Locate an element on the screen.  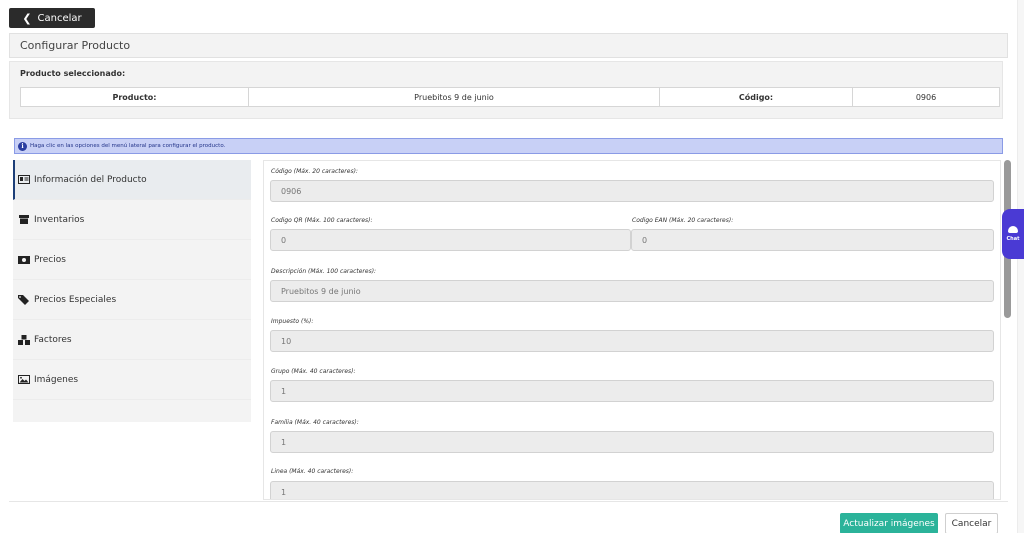
archive-icon is located at coordinates (24, 220).